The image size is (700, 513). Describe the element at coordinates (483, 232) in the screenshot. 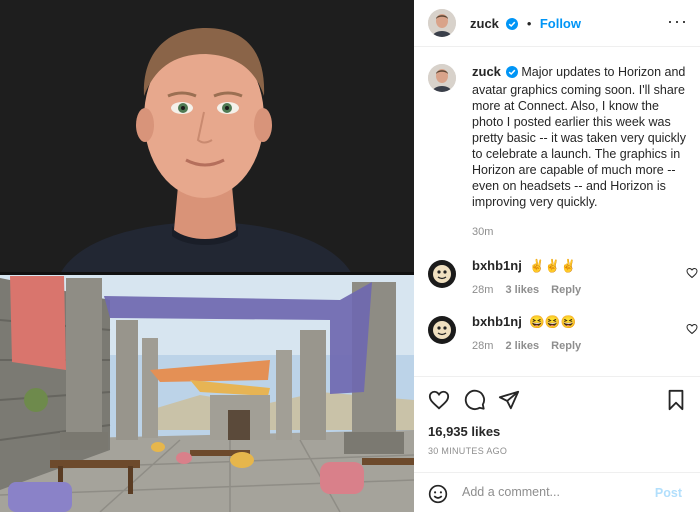

I see `caption-time: 30m` at that location.